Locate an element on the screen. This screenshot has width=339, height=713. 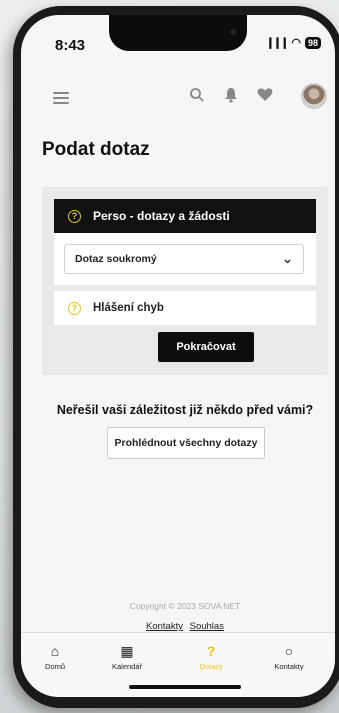
query-type-select: Dotaz soukromý ⌄ is located at coordinates (184, 259).